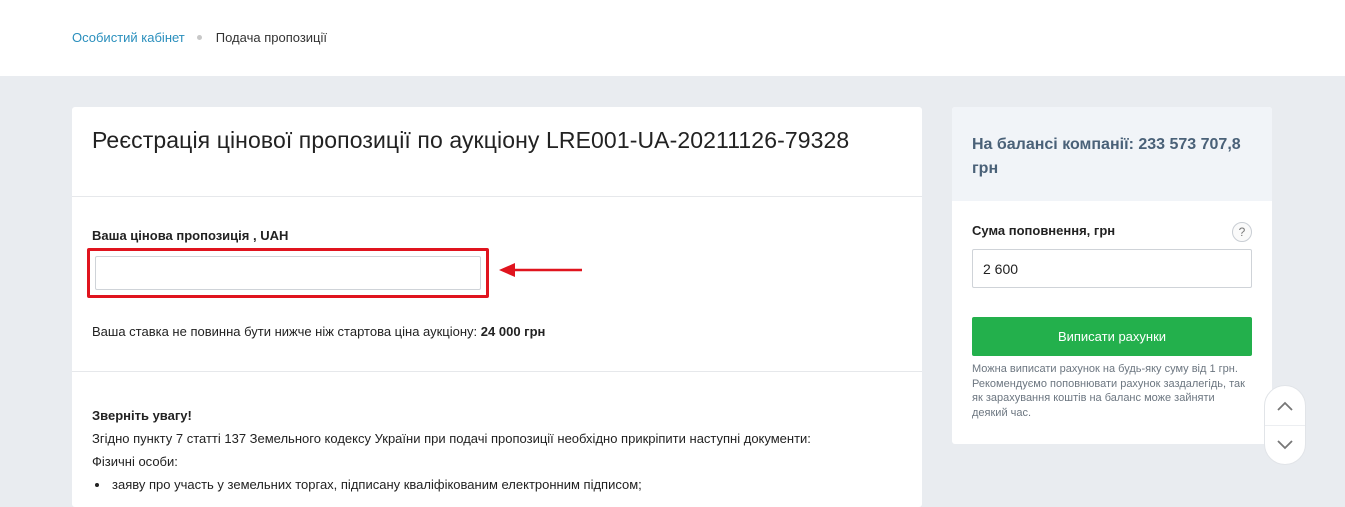  Describe the element at coordinates (142, 415) in the screenshot. I see `notice-title: Зверніть увагу!` at that location.